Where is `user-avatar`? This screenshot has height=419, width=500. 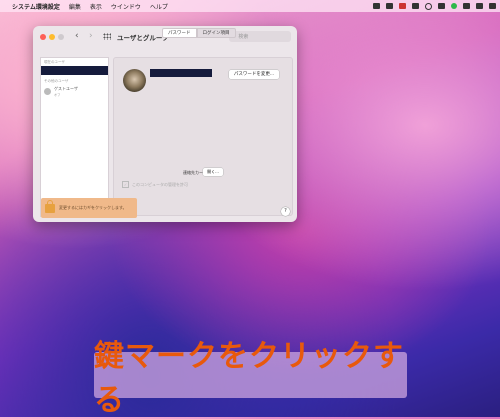 user-avatar is located at coordinates (134, 80).